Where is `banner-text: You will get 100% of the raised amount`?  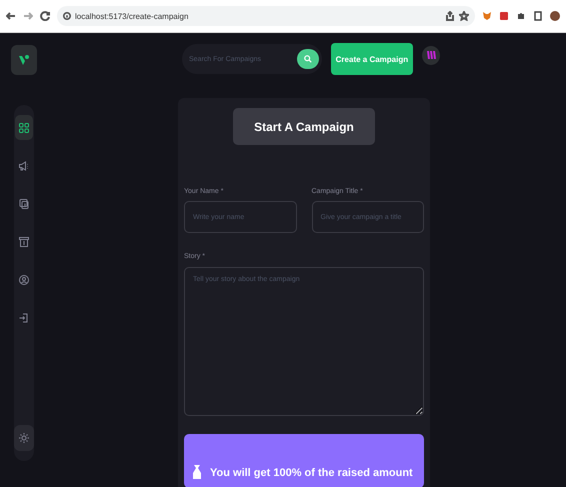
banner-text: You will get 100% of the raised amount is located at coordinates (311, 473).